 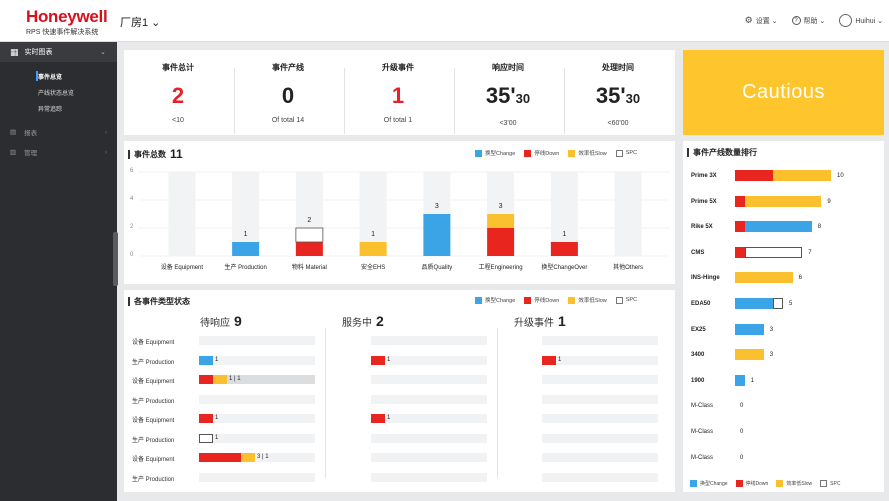 I want to click on ranking-total: 0, so click(x=742, y=406).